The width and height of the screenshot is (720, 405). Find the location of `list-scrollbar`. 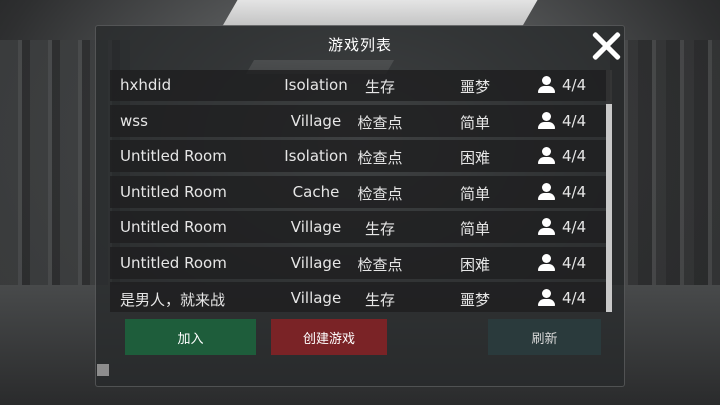

list-scrollbar is located at coordinates (609, 191).